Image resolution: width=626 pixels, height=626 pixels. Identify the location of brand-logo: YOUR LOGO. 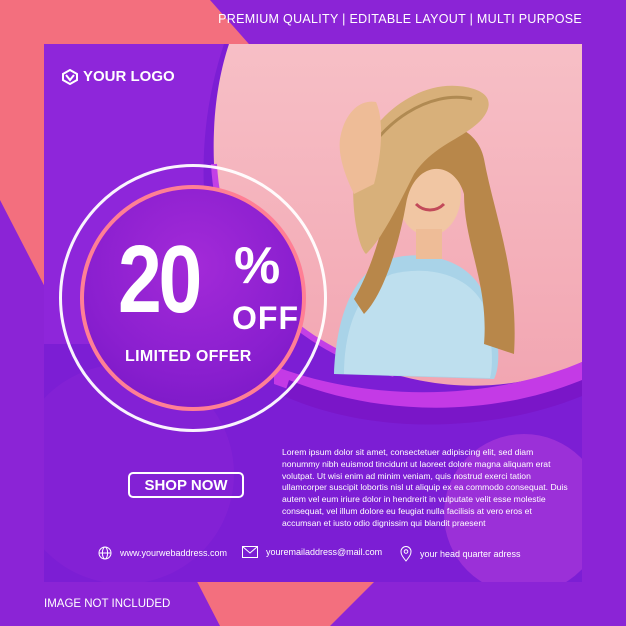
(118, 76).